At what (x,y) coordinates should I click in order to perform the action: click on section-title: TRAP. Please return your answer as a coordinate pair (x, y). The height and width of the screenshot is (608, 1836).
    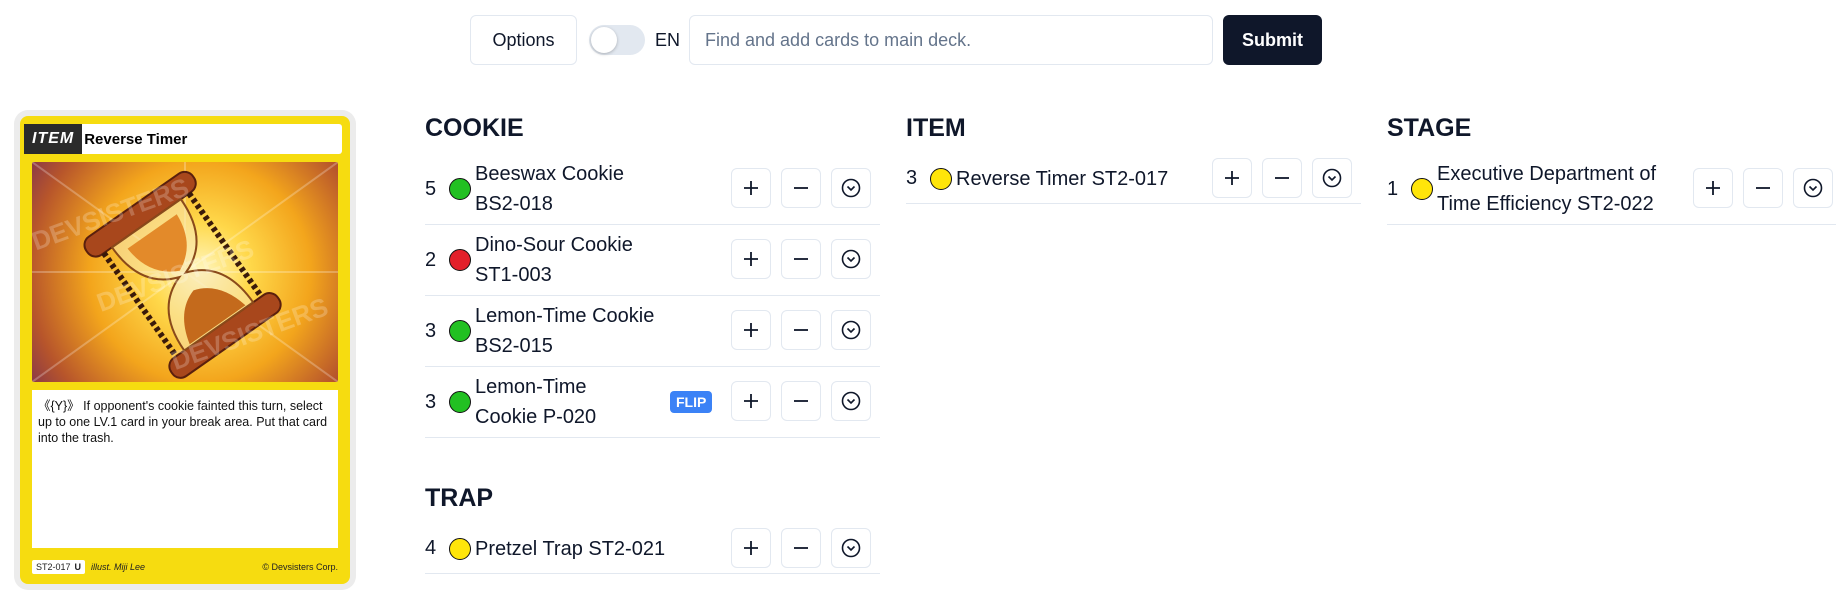
    Looking at the image, I should click on (459, 497).